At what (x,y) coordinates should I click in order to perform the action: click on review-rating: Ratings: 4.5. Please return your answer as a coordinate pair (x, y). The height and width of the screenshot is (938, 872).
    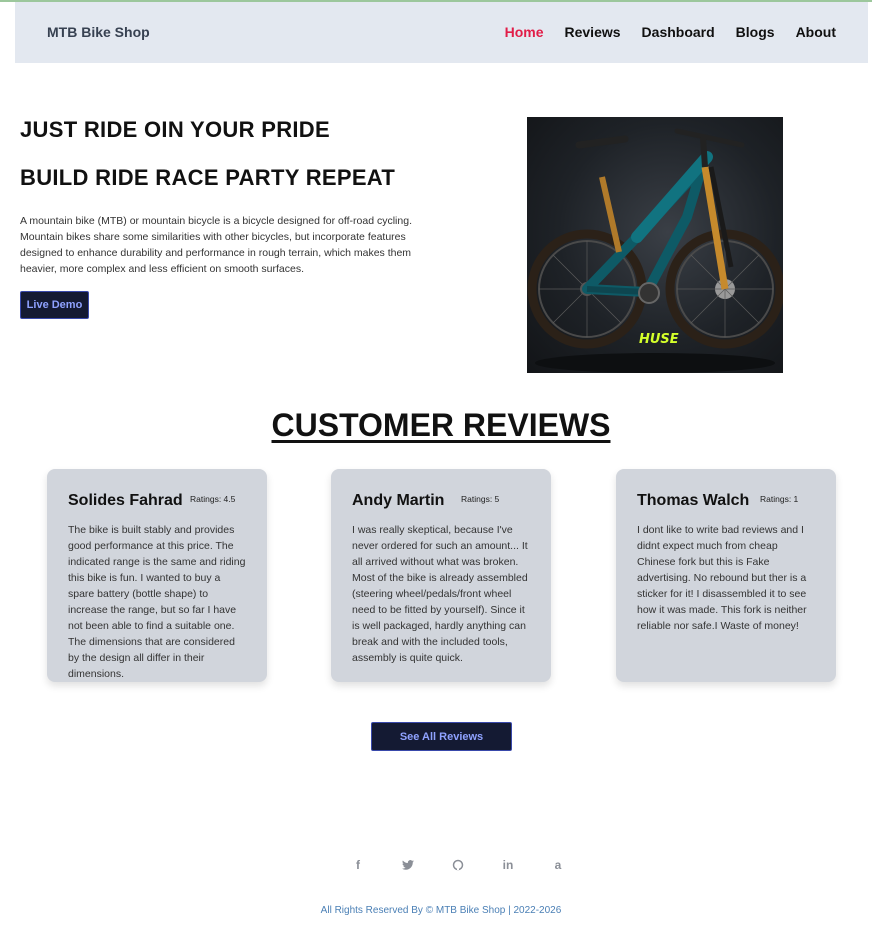
    Looking at the image, I should click on (213, 499).